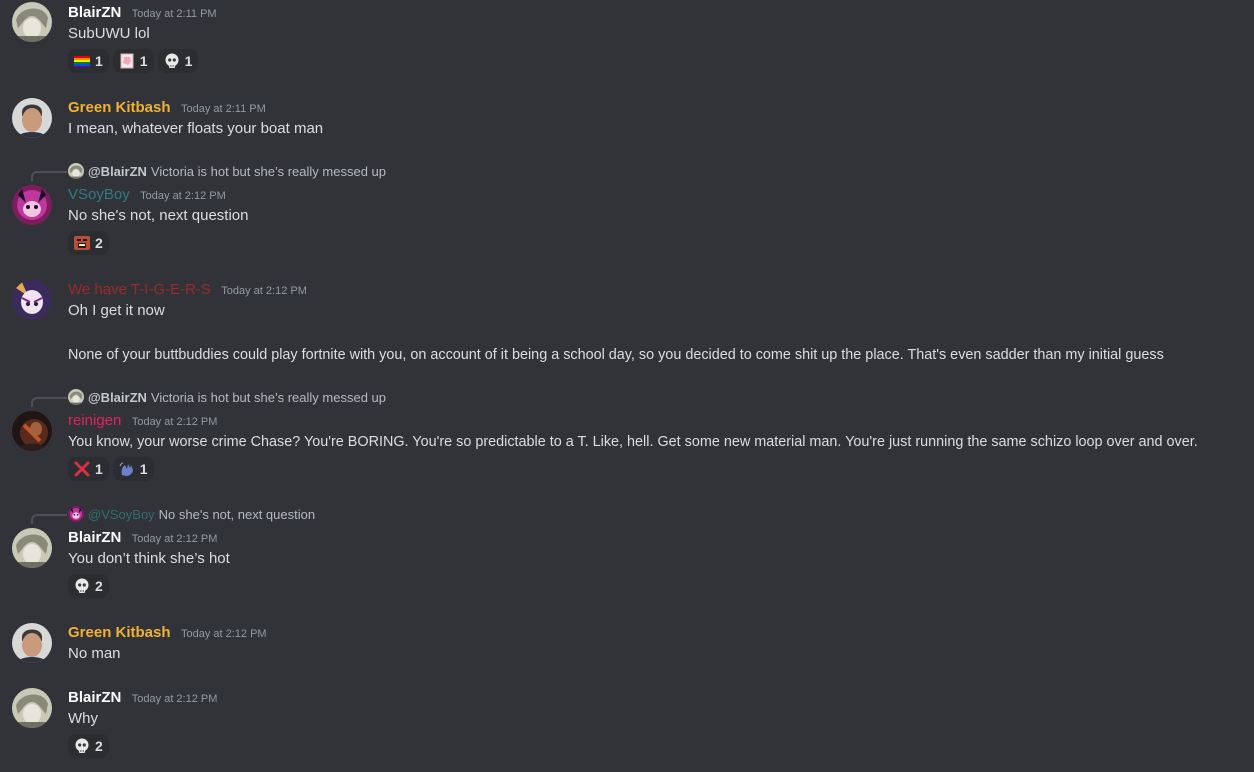 The image size is (1254, 772). I want to click on reaction-waving-hand: 1, so click(133, 469).